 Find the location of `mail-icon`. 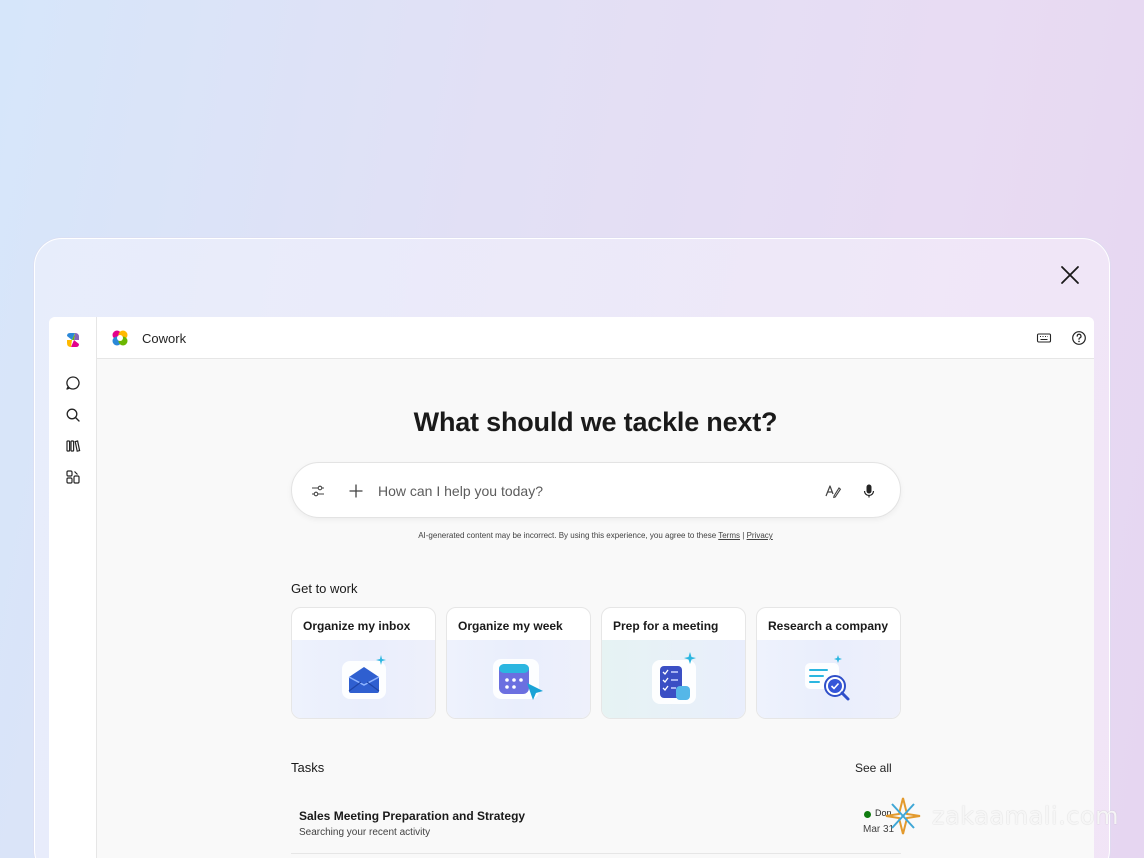

mail-icon is located at coordinates (363, 677).